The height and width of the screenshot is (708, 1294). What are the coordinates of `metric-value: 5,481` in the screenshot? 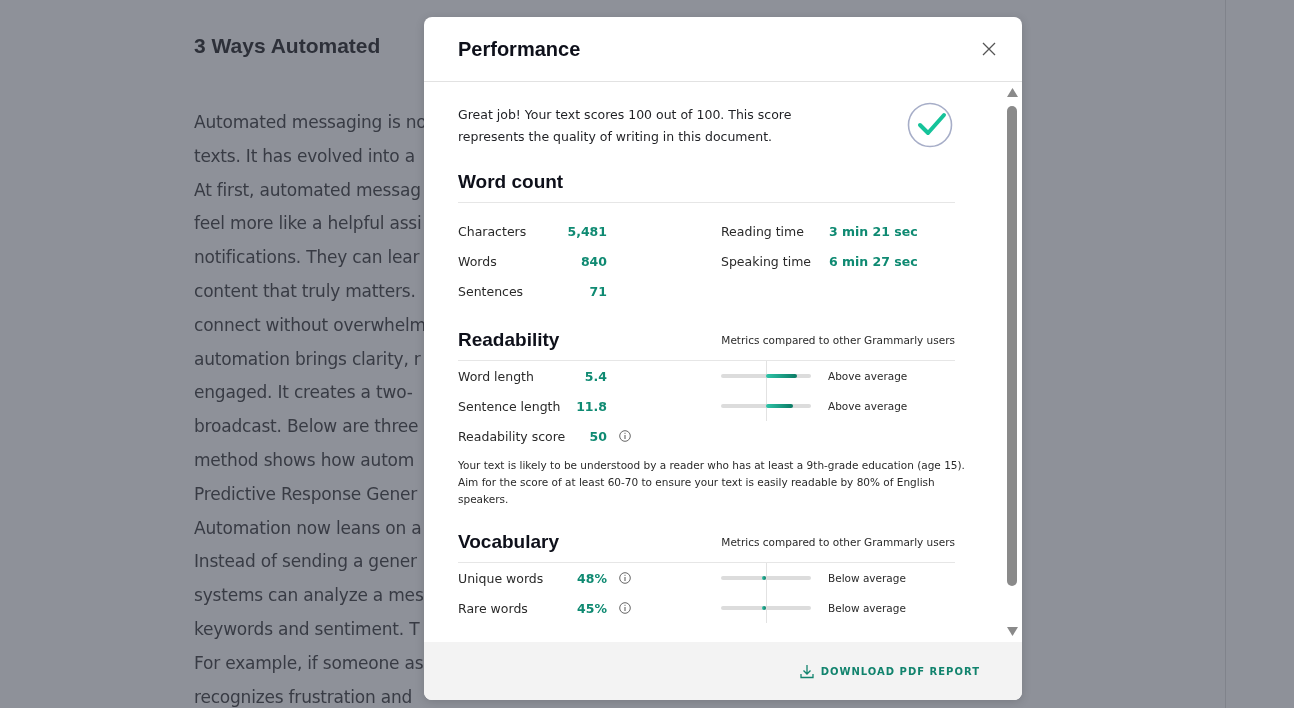 It's located at (586, 231).